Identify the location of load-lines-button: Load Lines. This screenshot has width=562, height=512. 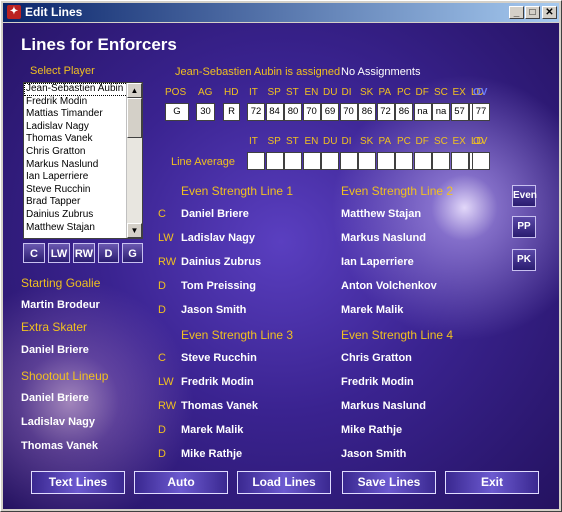
(284, 482).